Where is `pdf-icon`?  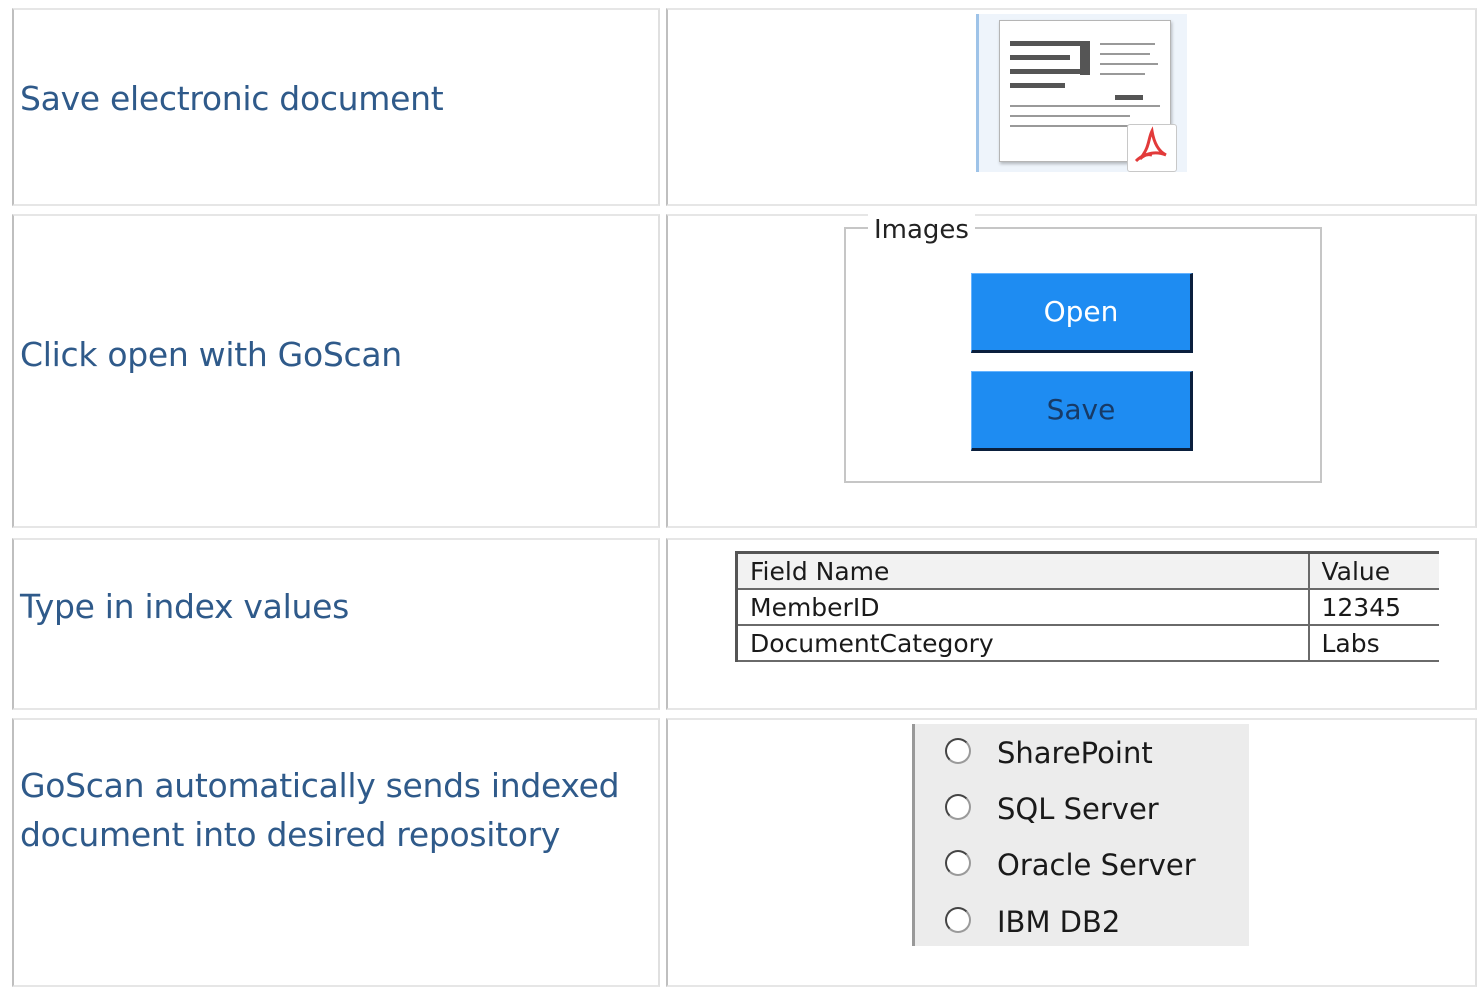 pdf-icon is located at coordinates (1152, 148).